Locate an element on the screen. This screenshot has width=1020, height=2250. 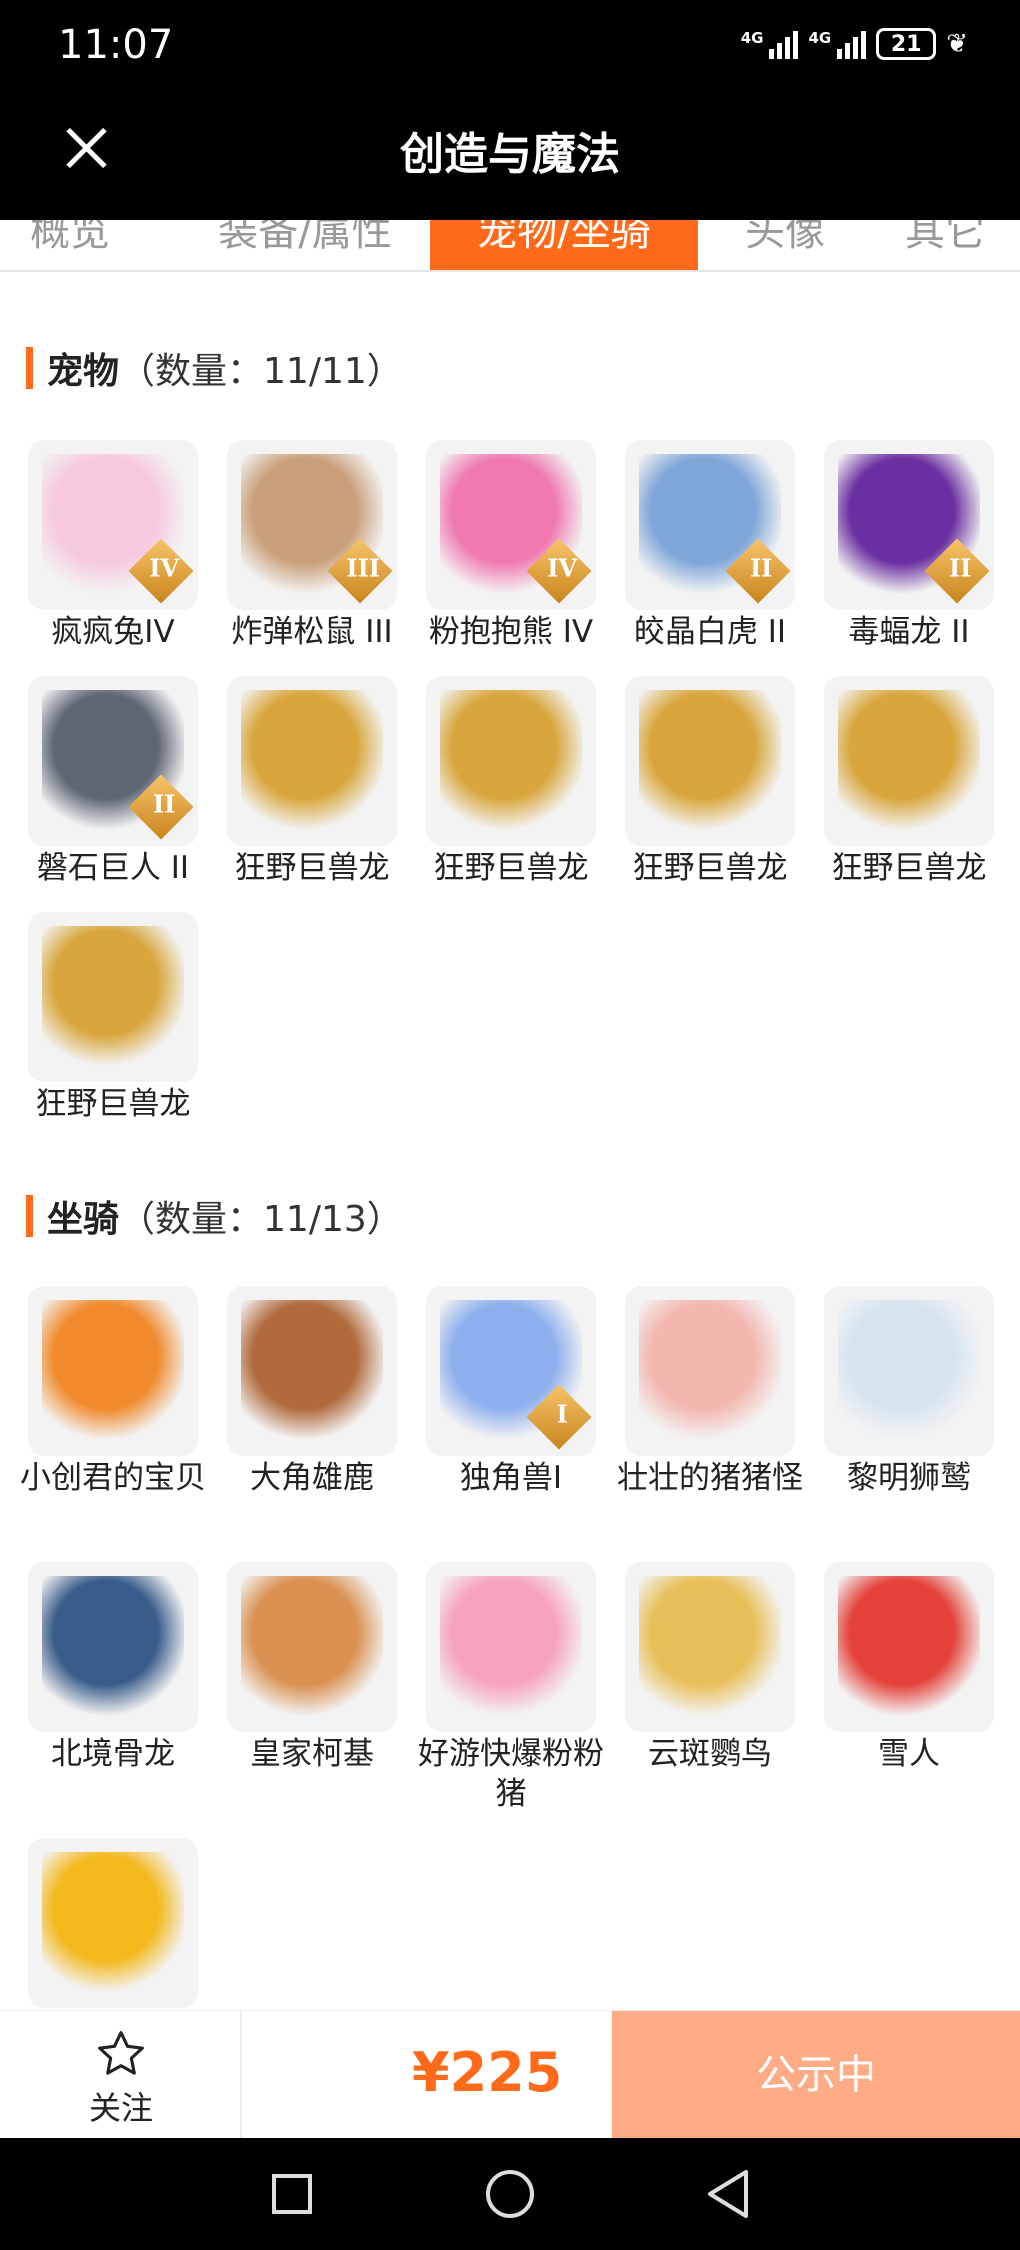
grid-item: 雪人 is located at coordinates (909, 1668).